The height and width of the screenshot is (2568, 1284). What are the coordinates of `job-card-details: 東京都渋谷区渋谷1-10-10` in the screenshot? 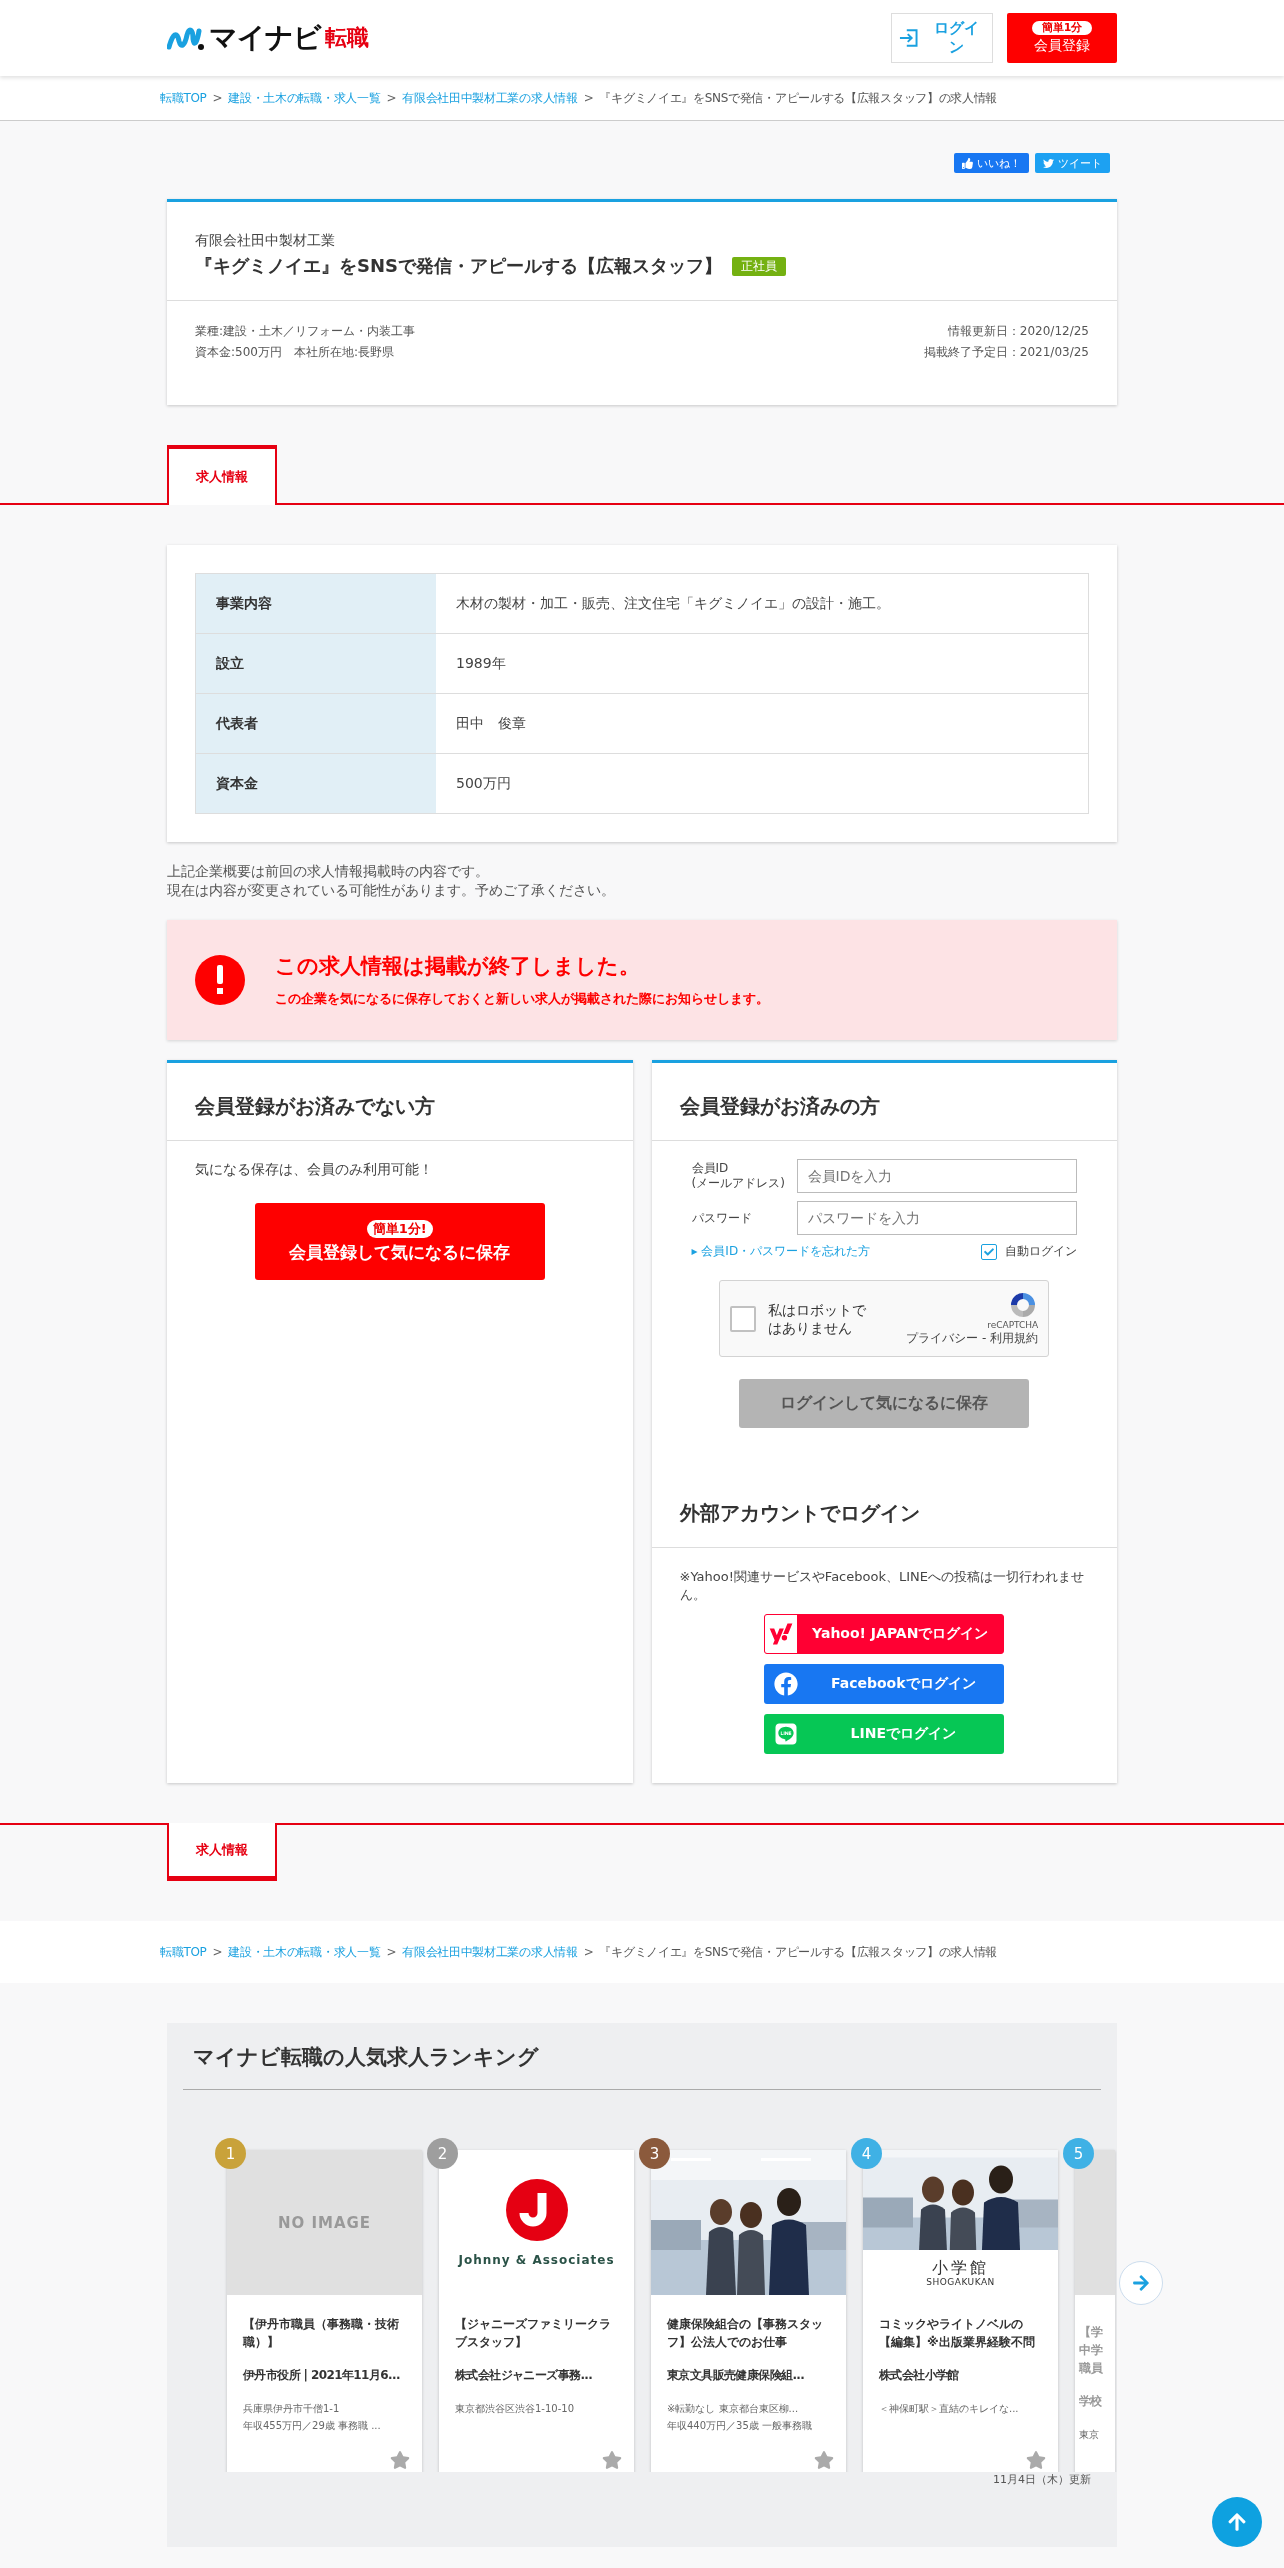 It's located at (515, 2409).